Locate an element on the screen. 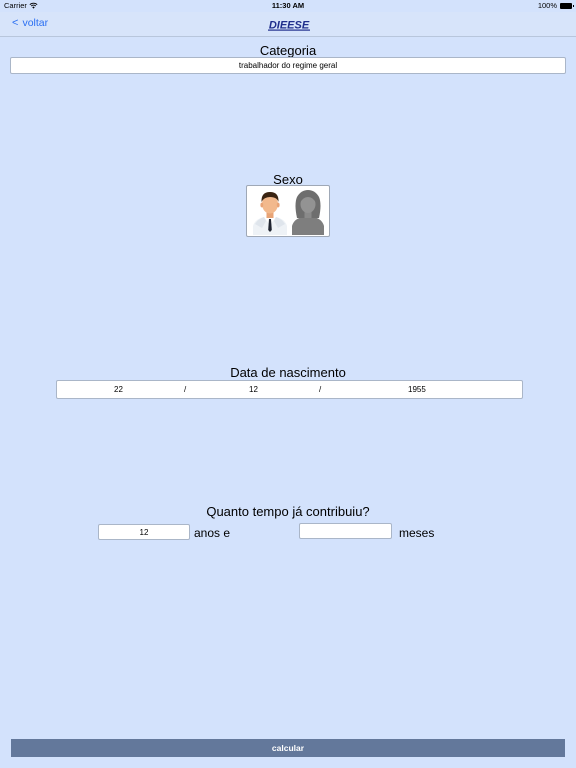  clock: 11:30 AM is located at coordinates (288, 5).